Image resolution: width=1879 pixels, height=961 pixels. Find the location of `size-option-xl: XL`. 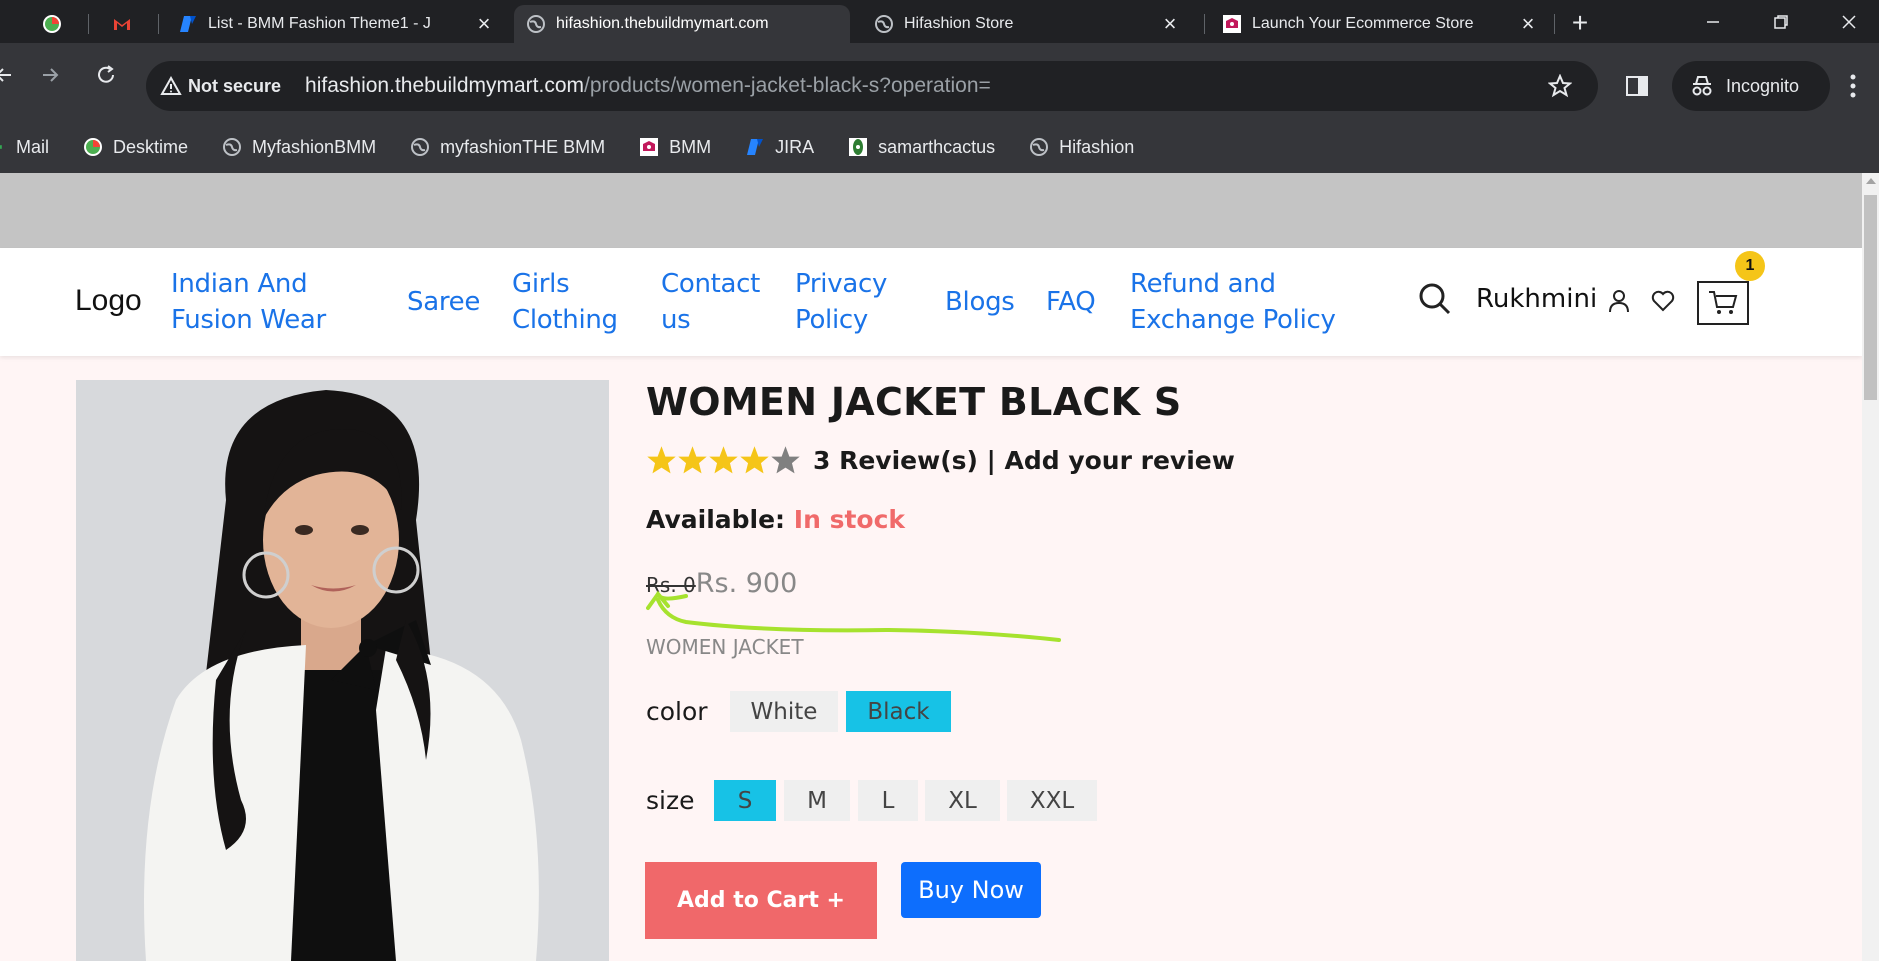

size-option-xl: XL is located at coordinates (962, 800).